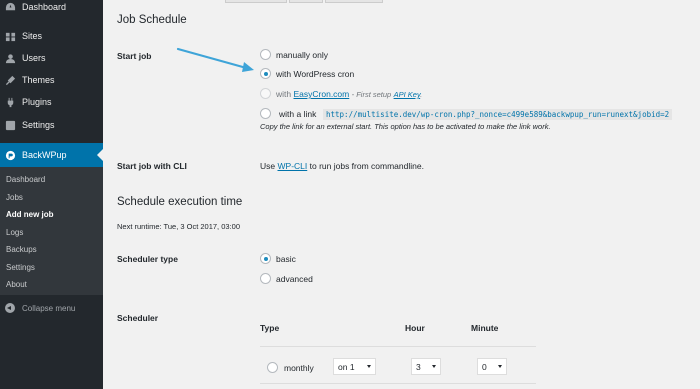  I want to click on cli-description: Use WP-CLI to run jobs from commandline., so click(342, 166).